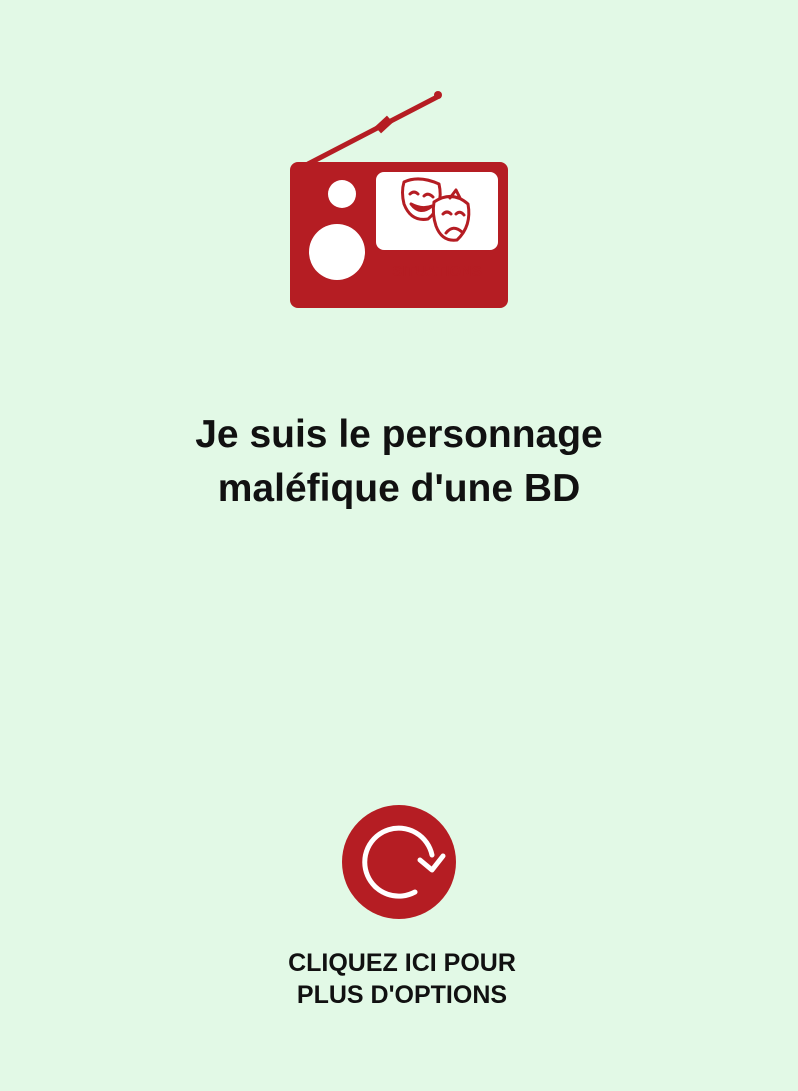 The image size is (798, 1091). What do you see at coordinates (399, 434) in the screenshot?
I see `situation-line-1: Je suis le personnage` at bounding box center [399, 434].